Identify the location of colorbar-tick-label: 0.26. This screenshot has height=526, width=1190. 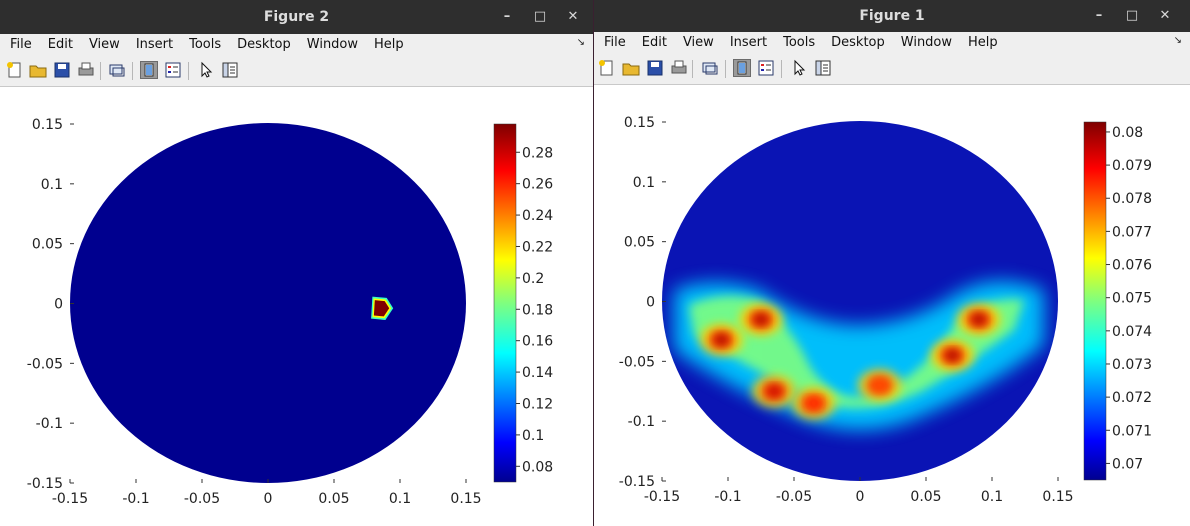
(537, 185).